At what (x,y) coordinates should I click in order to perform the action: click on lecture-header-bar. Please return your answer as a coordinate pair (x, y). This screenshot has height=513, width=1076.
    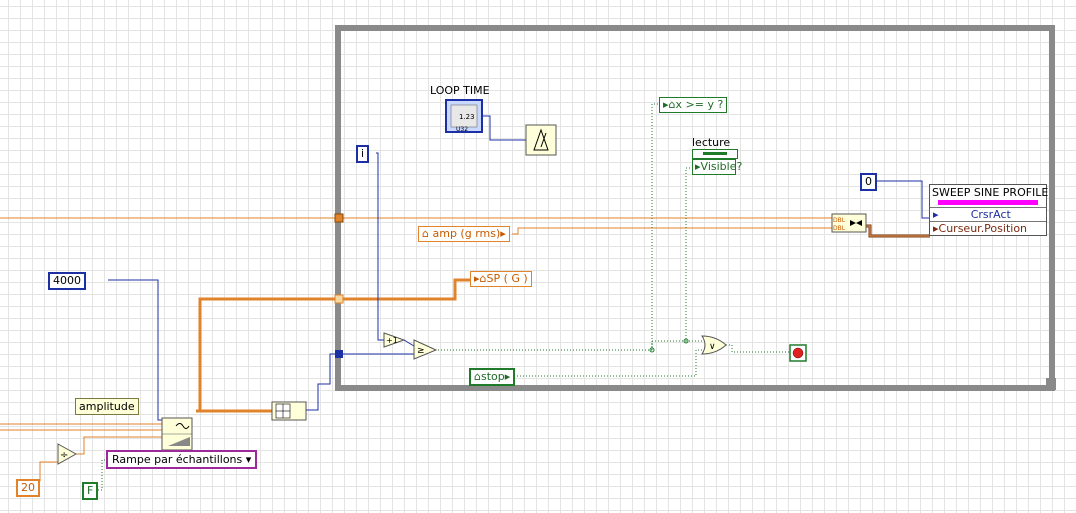
    Looking at the image, I should click on (715, 154).